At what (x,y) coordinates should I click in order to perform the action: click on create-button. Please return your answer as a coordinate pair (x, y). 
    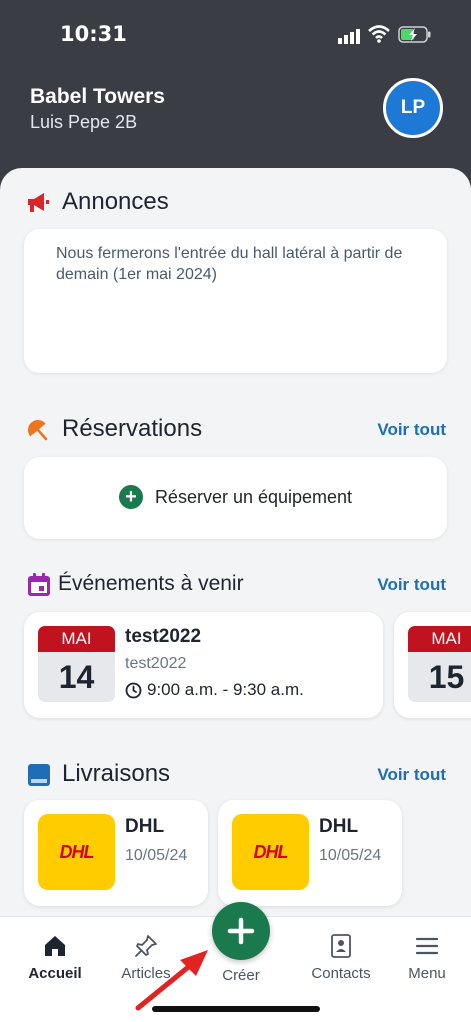
    Looking at the image, I should click on (241, 931).